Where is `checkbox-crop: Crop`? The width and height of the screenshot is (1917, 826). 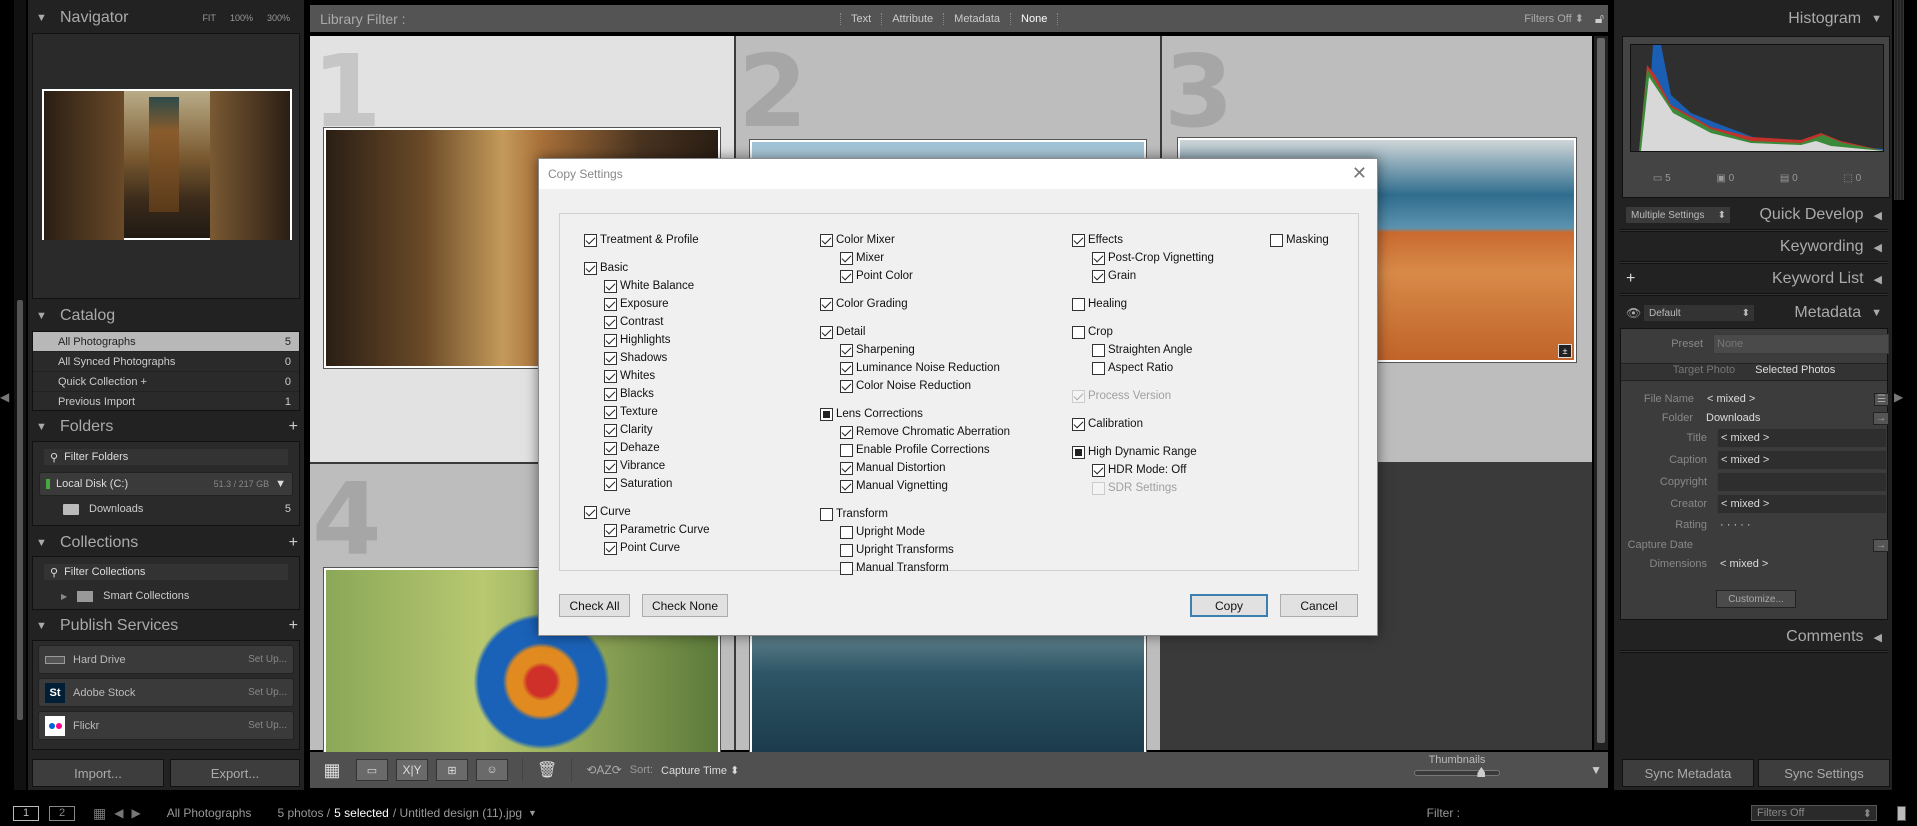 checkbox-crop: Crop is located at coordinates (1092, 332).